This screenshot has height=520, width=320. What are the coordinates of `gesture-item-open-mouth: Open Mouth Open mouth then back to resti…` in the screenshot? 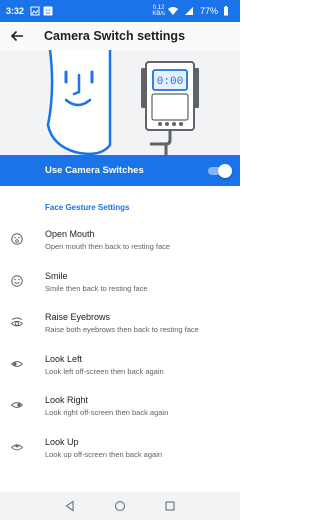 It's located at (120, 243).